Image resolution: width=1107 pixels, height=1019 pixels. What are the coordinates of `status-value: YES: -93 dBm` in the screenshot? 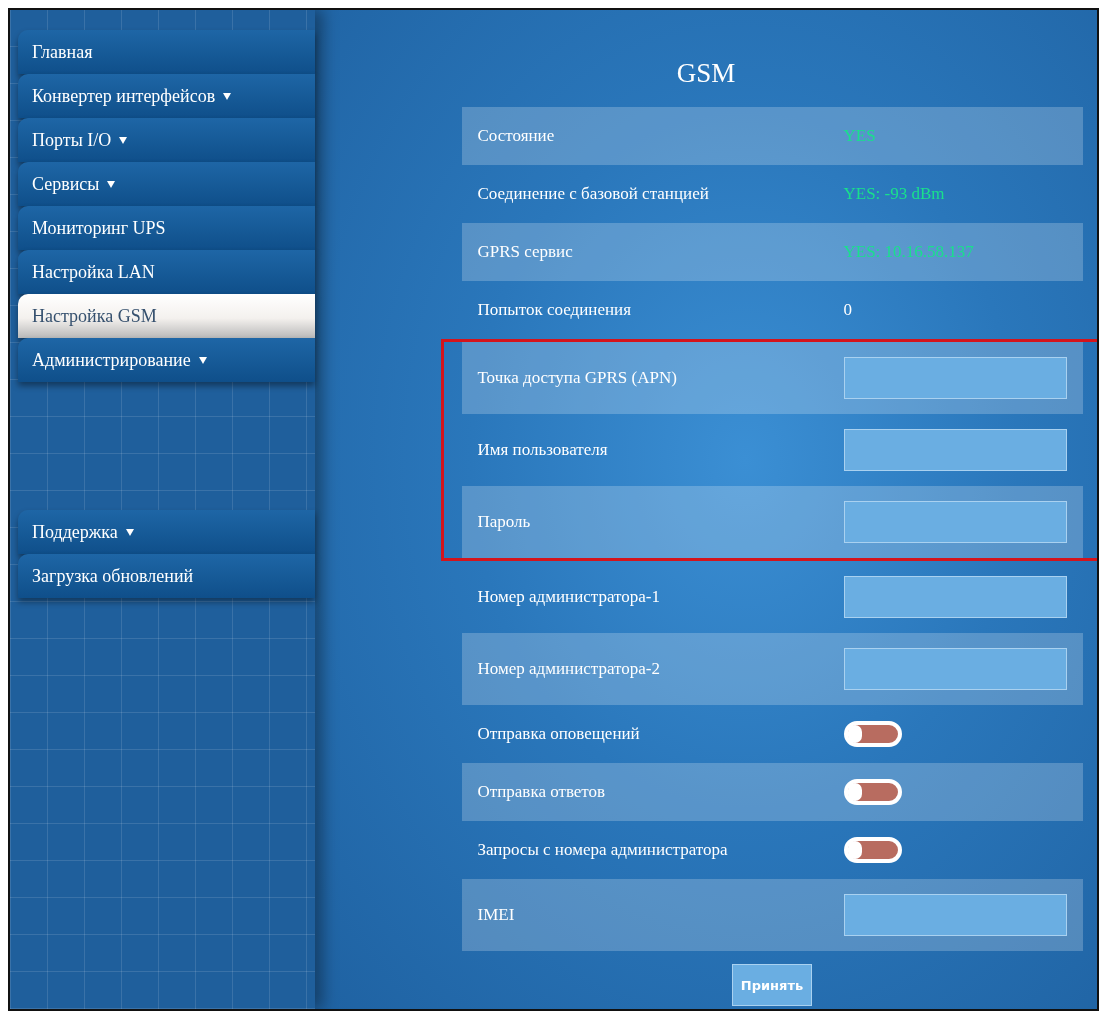 It's located at (894, 194).